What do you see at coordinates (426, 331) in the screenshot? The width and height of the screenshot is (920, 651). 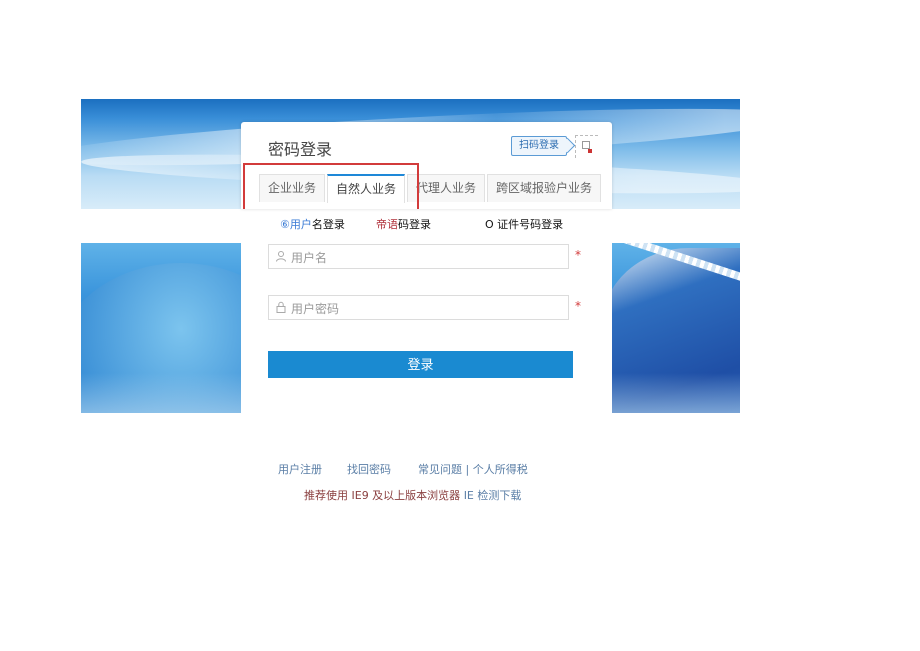 I see `login-card-body` at bounding box center [426, 331].